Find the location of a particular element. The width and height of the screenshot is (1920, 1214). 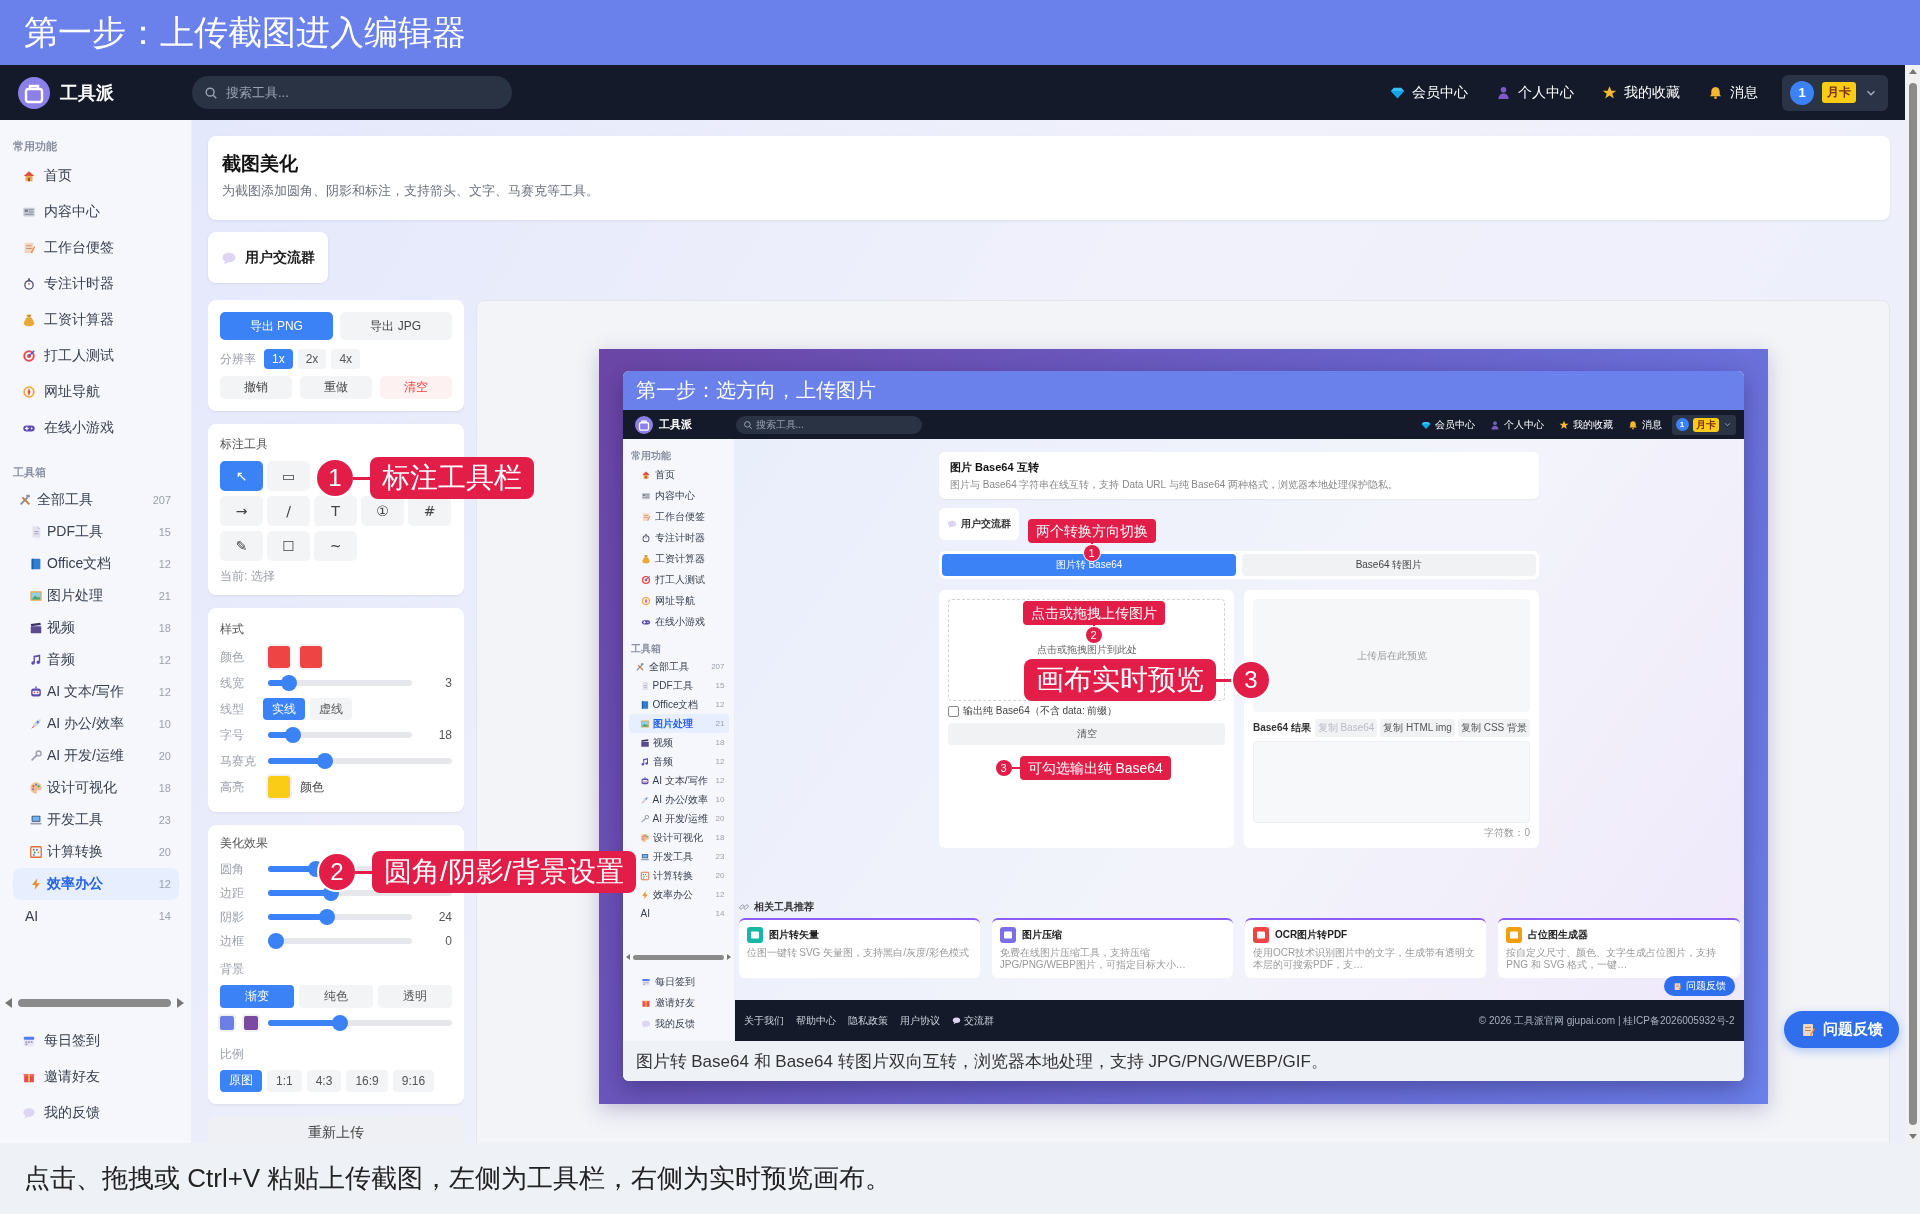

sidebar-item: 效率办公 12 is located at coordinates (96, 884).